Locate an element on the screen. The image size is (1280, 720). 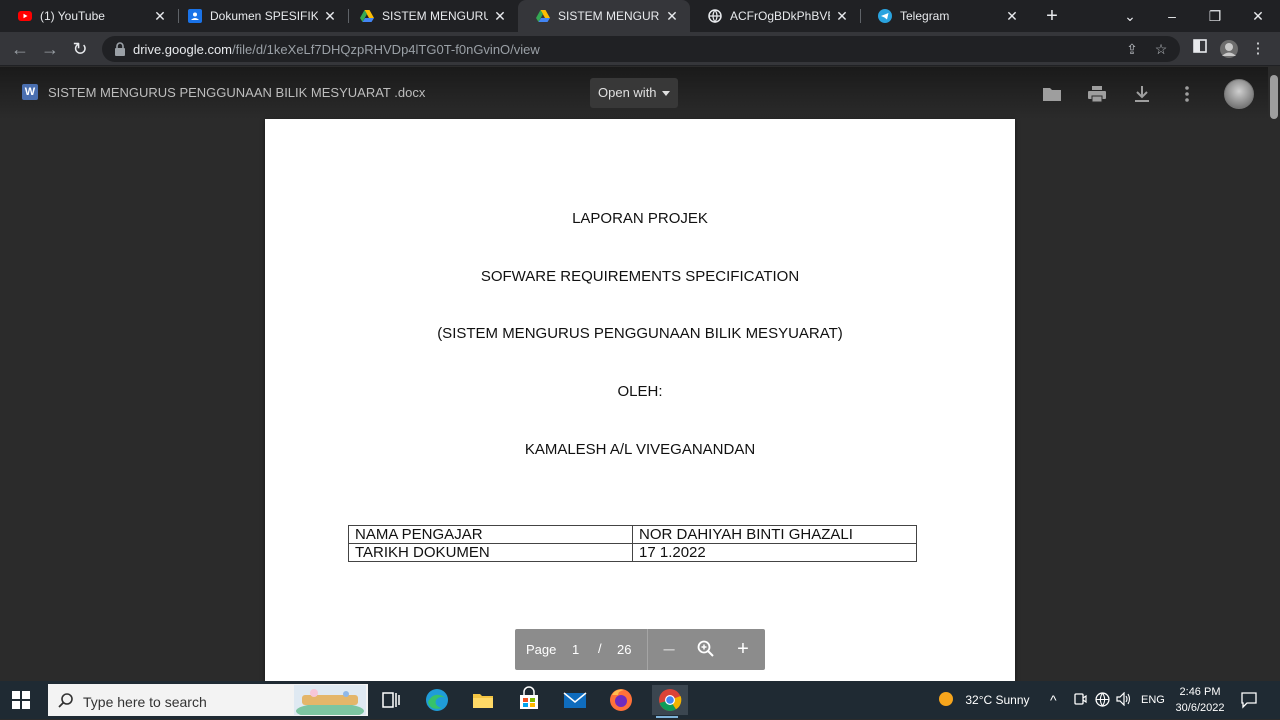
task-view-icon is located at coordinates (391, 700).